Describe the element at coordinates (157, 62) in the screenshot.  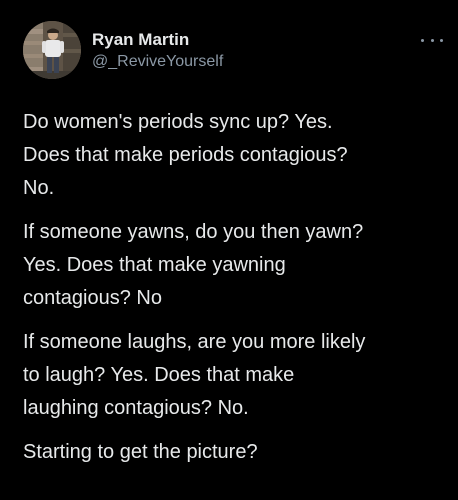
I see `user-handle: @_ReviveYourself` at that location.